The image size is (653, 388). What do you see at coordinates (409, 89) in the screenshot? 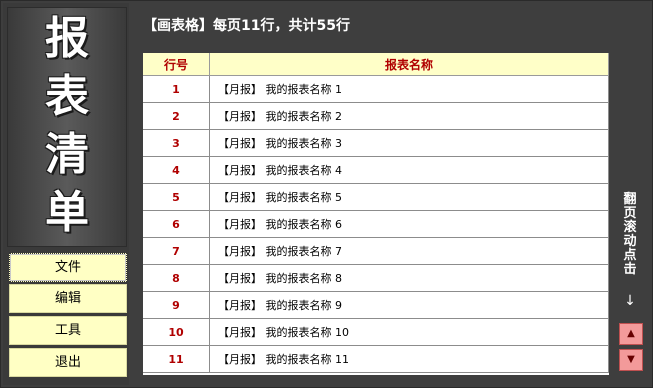
I see `report-name: 【月报】 我的报表名称 1` at bounding box center [409, 89].